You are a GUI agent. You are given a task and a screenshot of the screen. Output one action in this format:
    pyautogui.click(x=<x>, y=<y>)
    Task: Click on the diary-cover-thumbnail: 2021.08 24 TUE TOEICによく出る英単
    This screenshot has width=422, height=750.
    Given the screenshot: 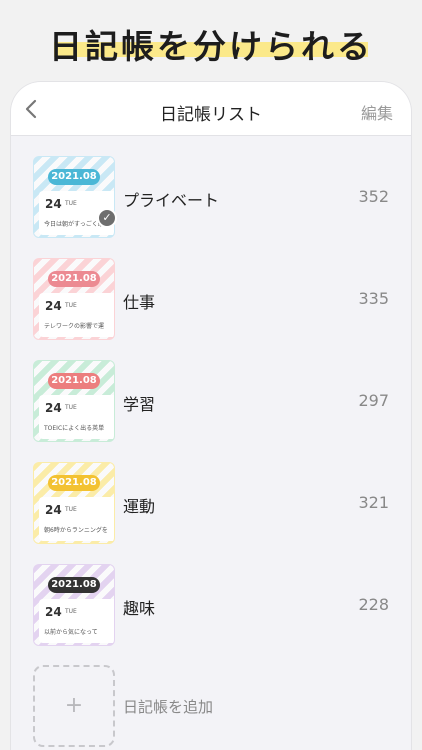 What is the action you would take?
    pyautogui.click(x=74, y=401)
    